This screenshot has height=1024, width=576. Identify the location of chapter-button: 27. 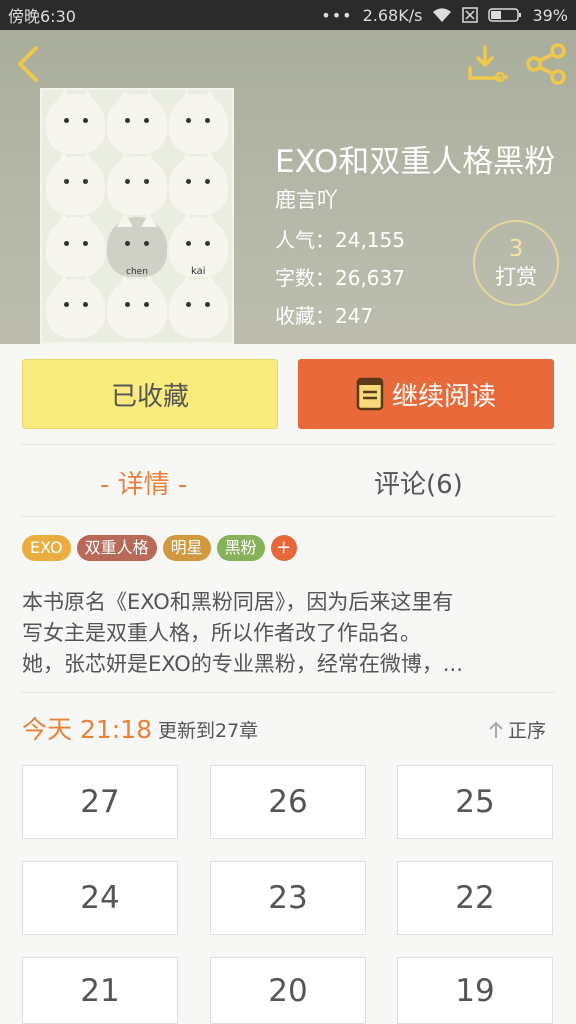
(100, 802).